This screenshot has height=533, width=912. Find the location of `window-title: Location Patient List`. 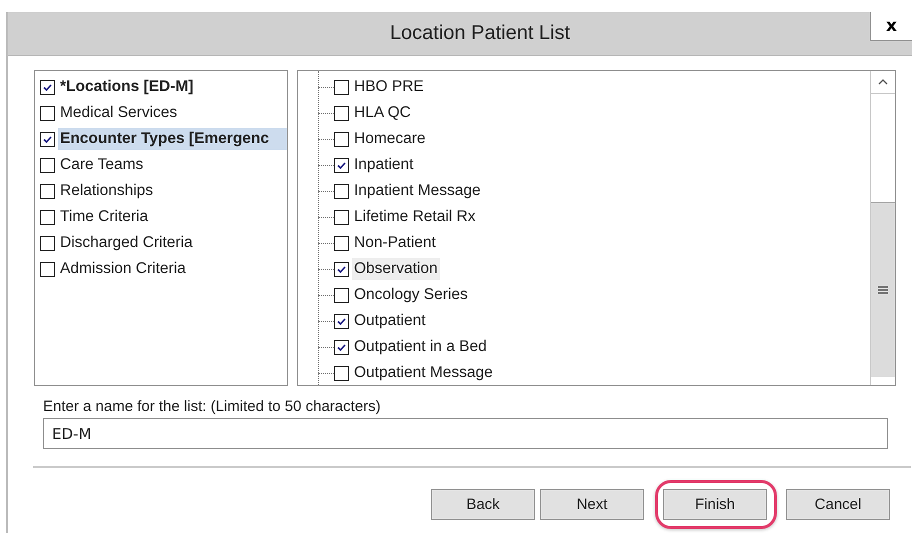

window-title: Location Patient List is located at coordinates (479, 33).